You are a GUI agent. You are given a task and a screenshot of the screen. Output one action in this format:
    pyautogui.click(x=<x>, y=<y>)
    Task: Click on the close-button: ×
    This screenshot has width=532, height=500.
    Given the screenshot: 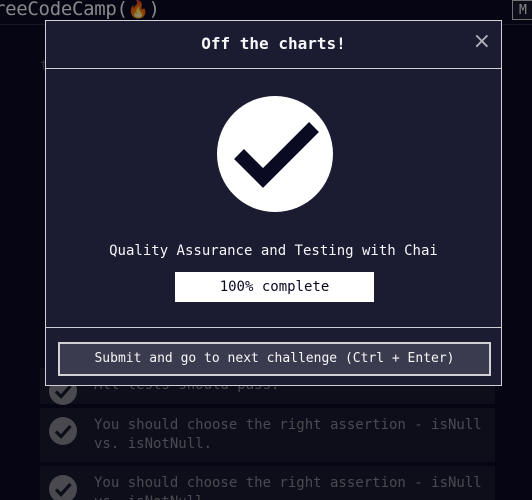 What is the action you would take?
    pyautogui.click(x=482, y=41)
    